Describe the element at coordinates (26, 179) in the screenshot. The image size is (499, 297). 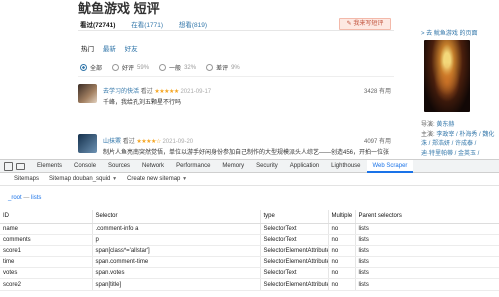
I see `sitemaps-menu: Sitemaps` at that location.